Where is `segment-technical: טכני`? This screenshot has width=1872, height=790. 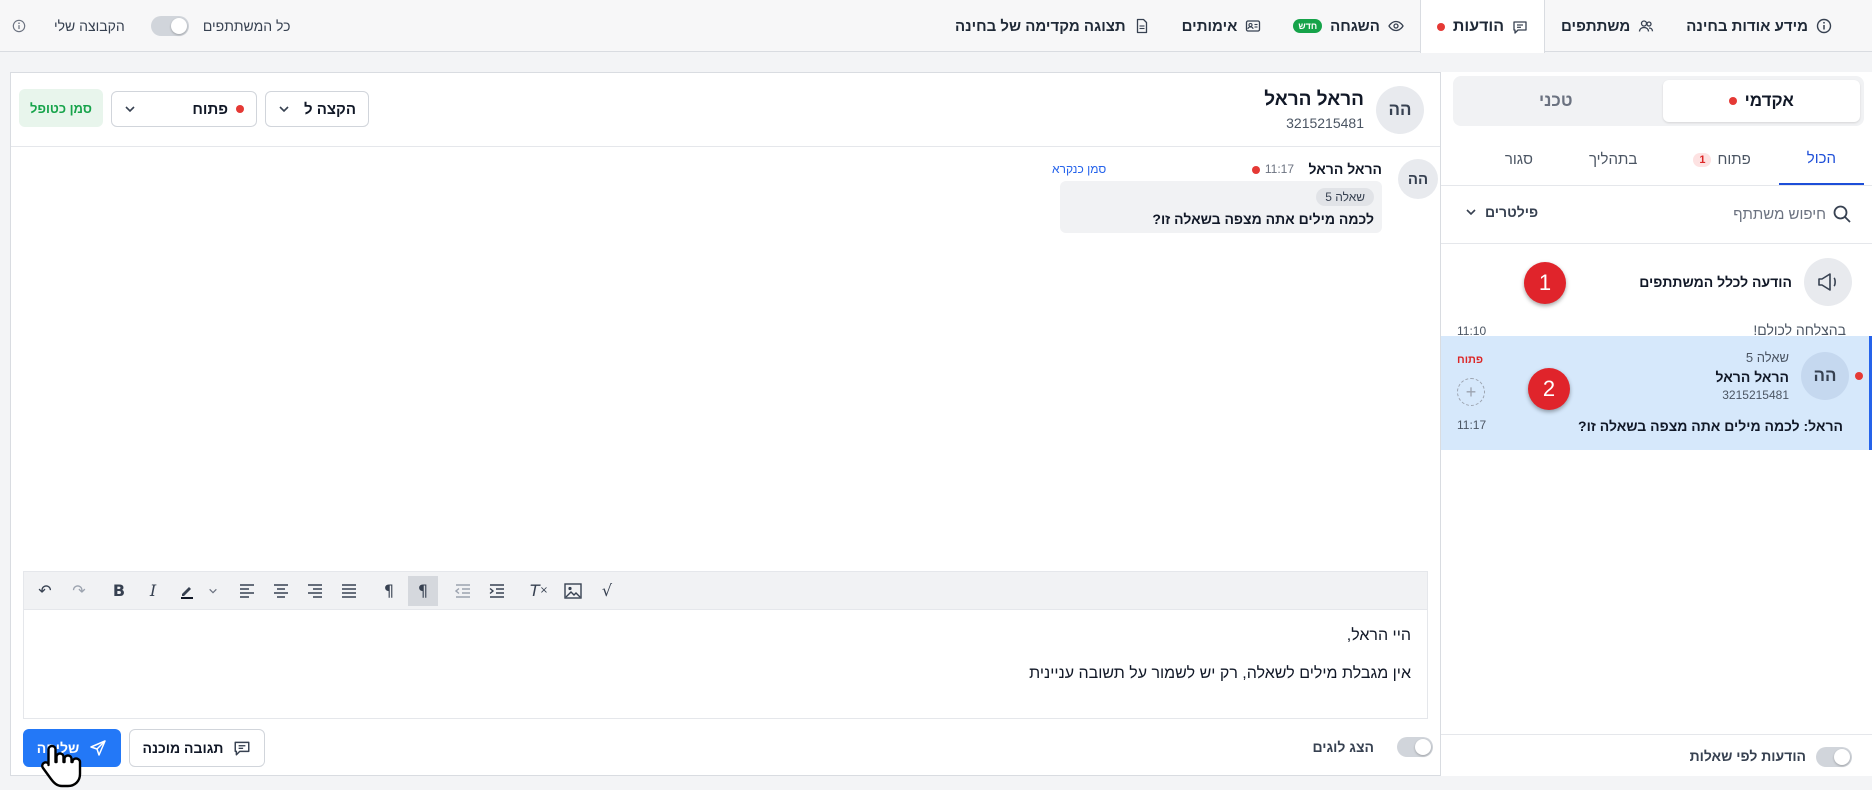
segment-technical: טכני is located at coordinates (1556, 101).